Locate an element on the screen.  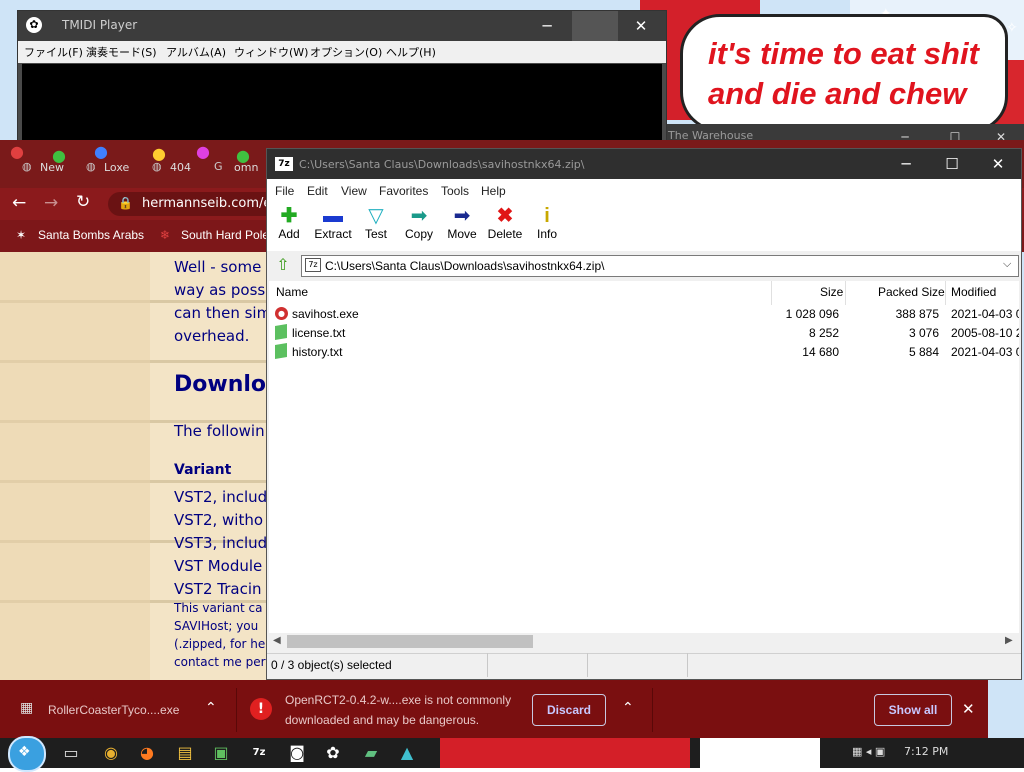
menu-help: Help is located at coordinates (493, 191).